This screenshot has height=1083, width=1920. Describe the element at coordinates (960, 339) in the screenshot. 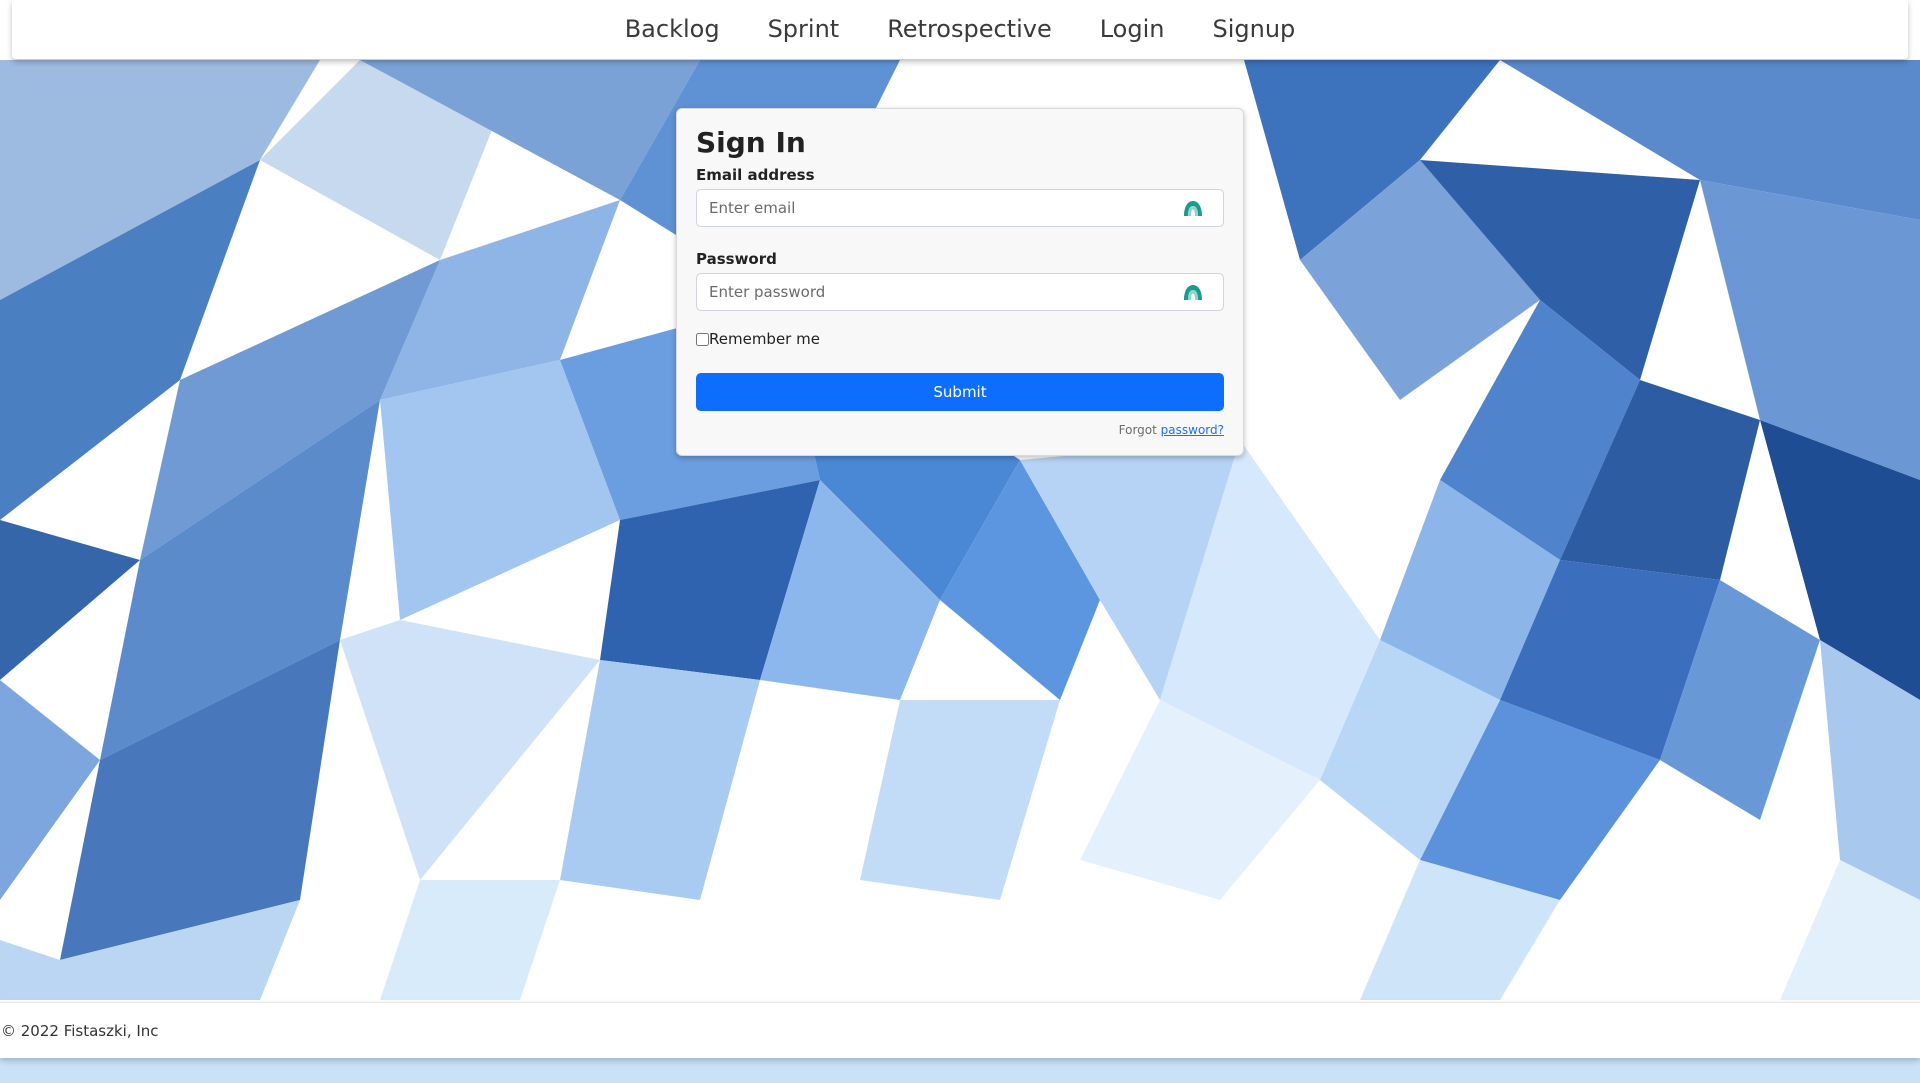

I see `remember-row: Remember me` at that location.